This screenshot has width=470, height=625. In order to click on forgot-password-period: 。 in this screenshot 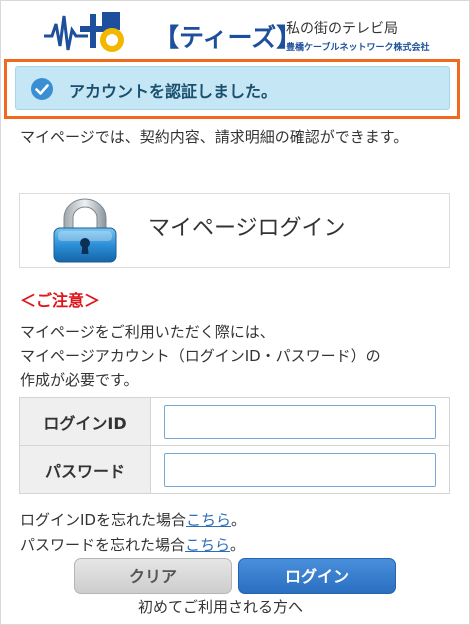, I will do `click(238, 545)`.